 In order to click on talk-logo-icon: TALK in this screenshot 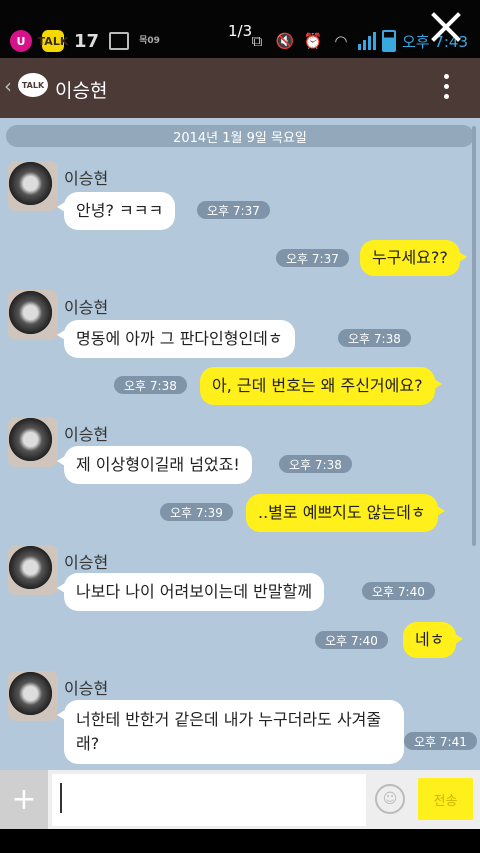, I will do `click(33, 85)`.